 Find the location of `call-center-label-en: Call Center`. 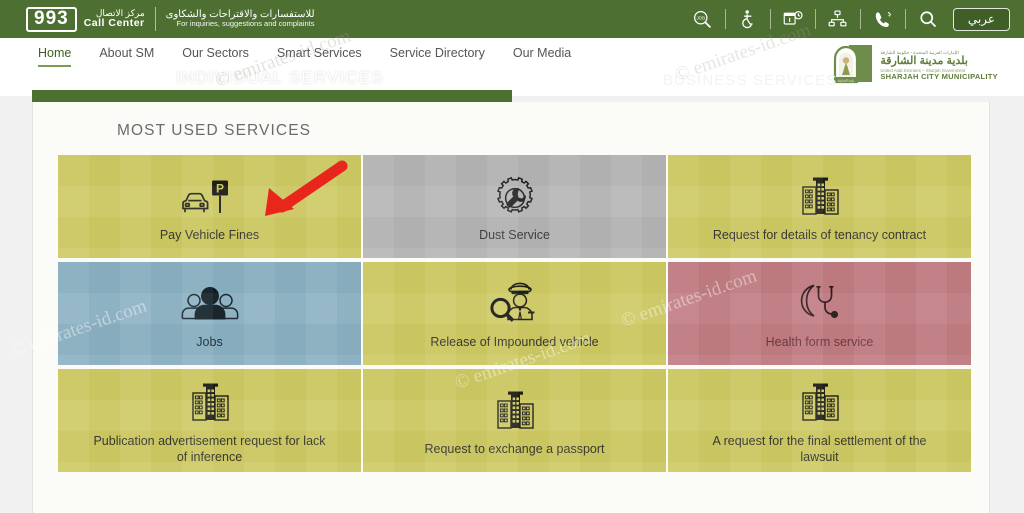

call-center-label-en: Call Center is located at coordinates (114, 23).